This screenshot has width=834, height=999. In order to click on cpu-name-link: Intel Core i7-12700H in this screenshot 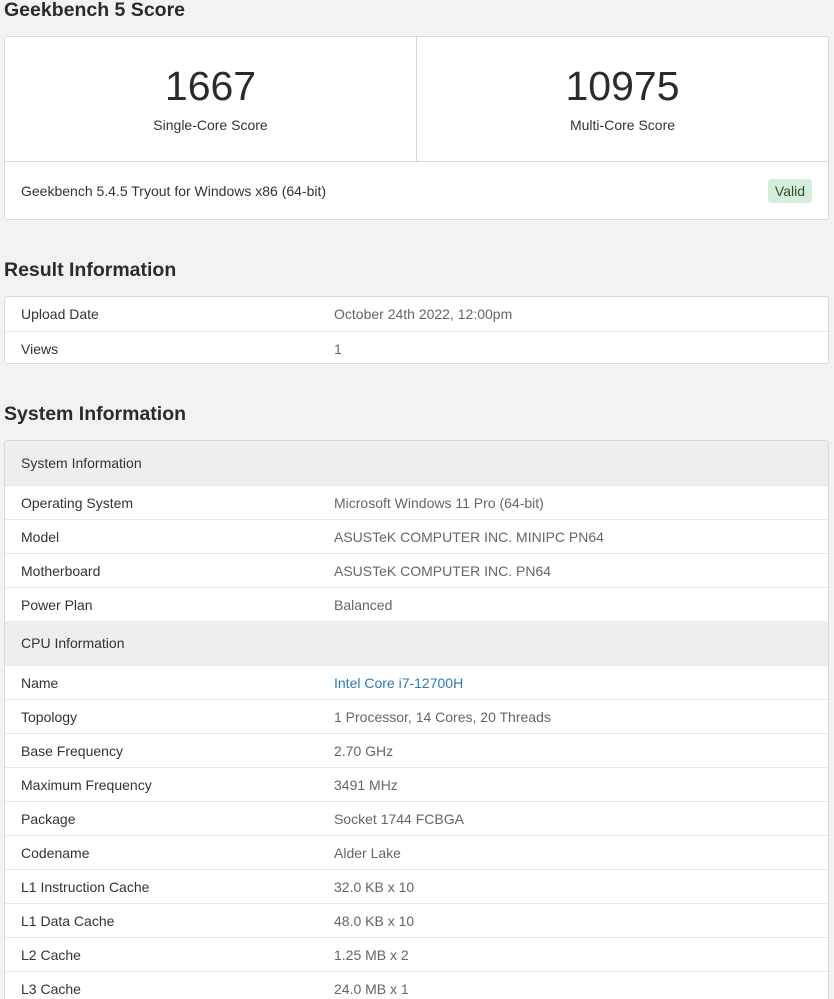, I will do `click(581, 683)`.